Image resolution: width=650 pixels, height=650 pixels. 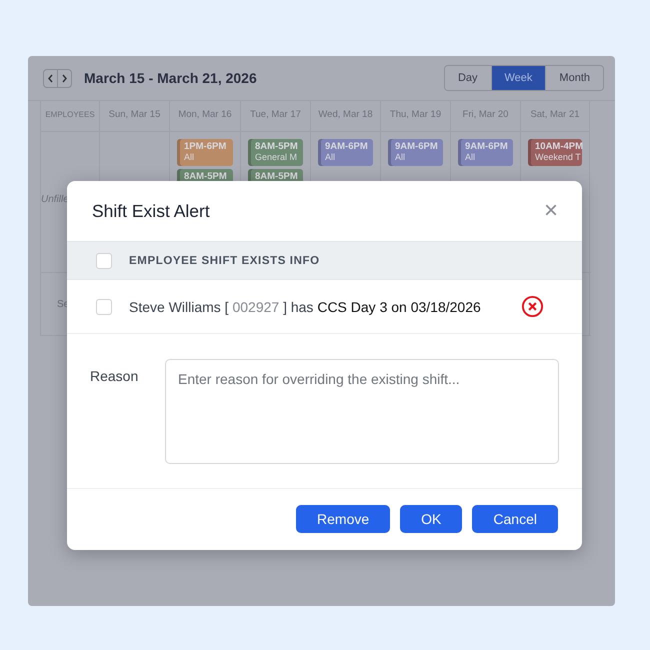 What do you see at coordinates (343, 519) in the screenshot?
I see `action-button: Remove` at bounding box center [343, 519].